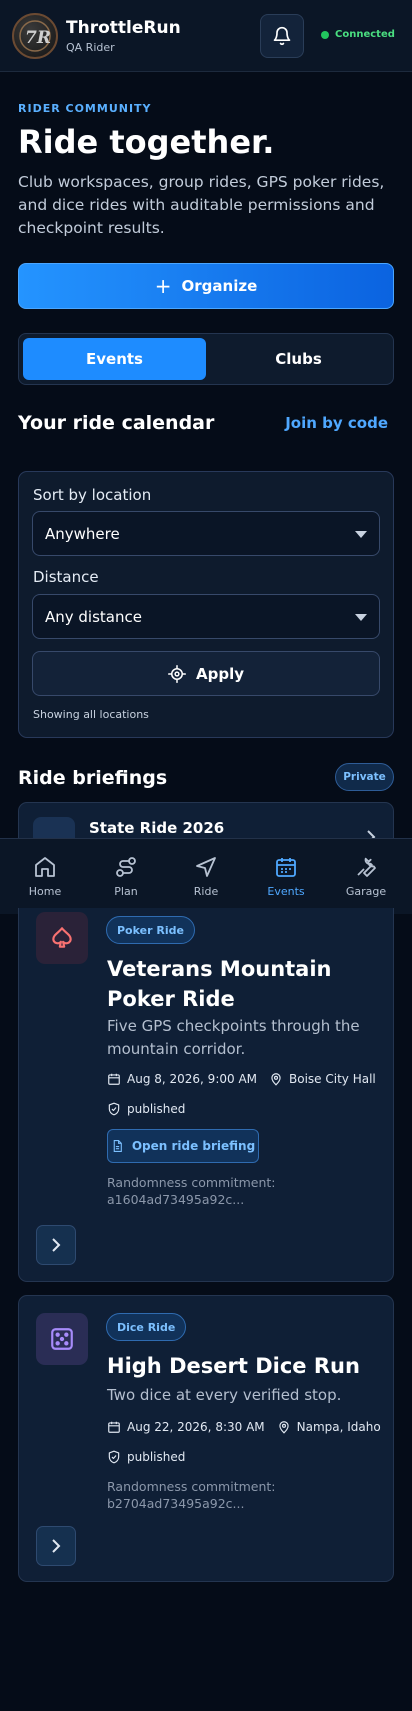 Image resolution: width=412 pixels, height=1711 pixels. I want to click on view-switcher: Events Clubs, so click(206, 359).